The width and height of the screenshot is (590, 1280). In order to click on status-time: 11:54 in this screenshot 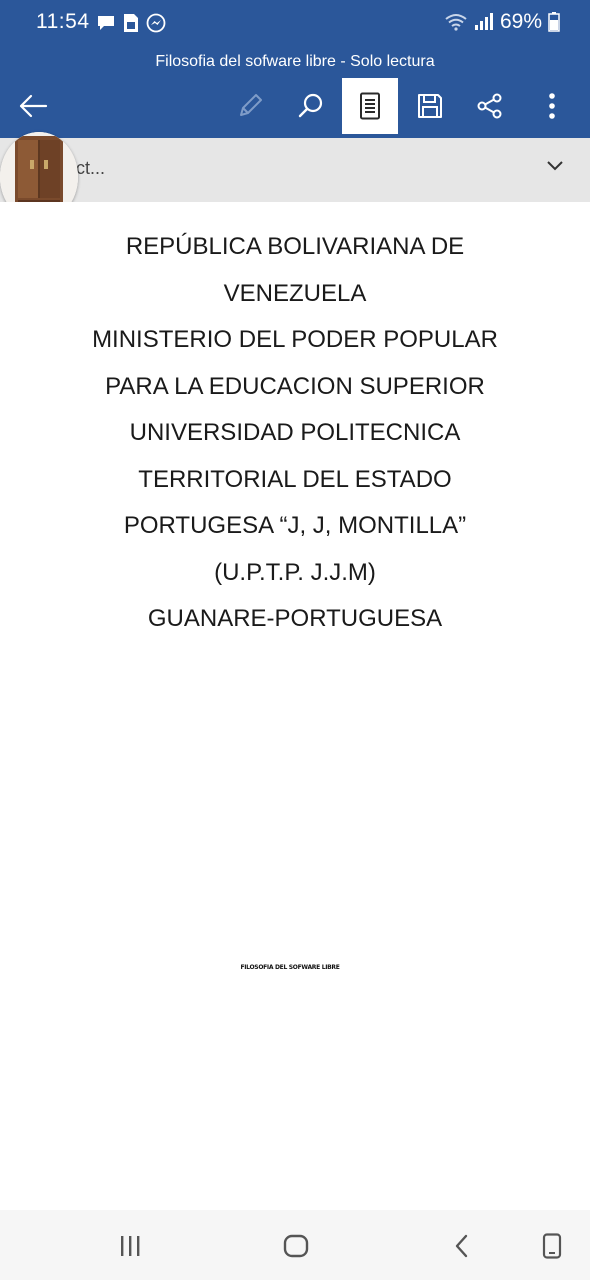, I will do `click(63, 21)`.